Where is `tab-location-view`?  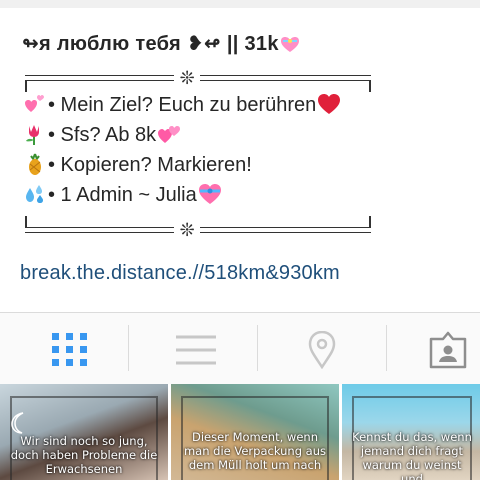
tab-location-view is located at coordinates (318, 349).